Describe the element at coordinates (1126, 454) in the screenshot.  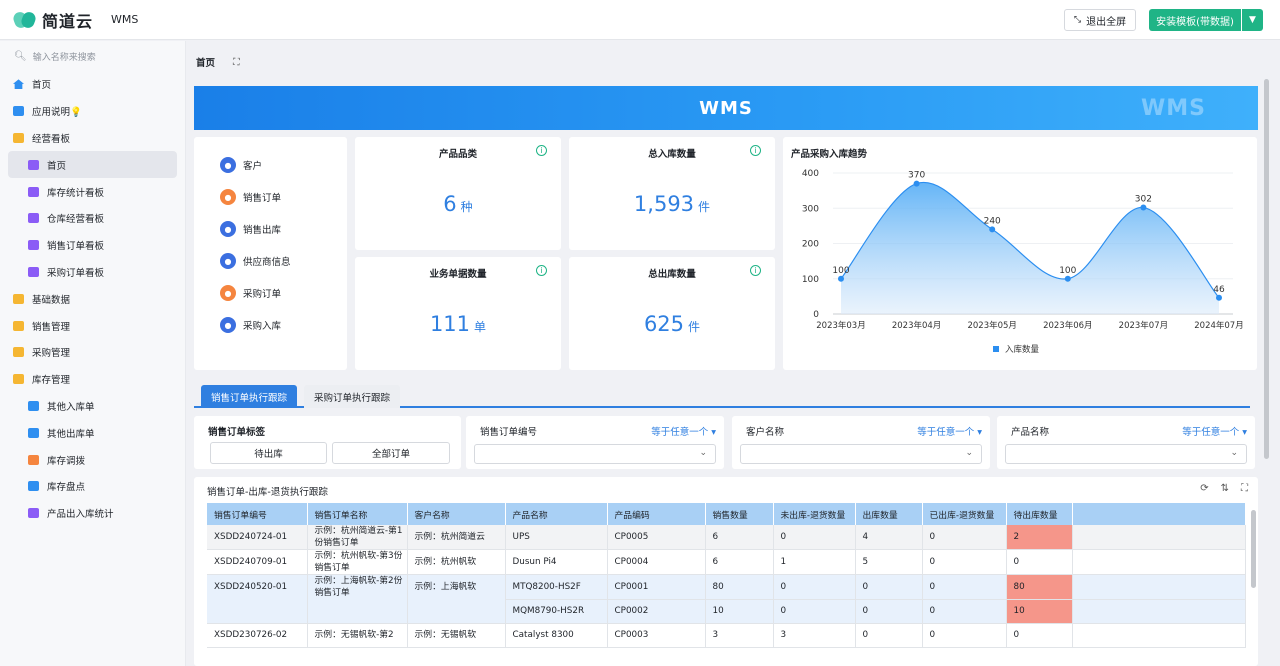
I see `product-select: ⌄` at that location.